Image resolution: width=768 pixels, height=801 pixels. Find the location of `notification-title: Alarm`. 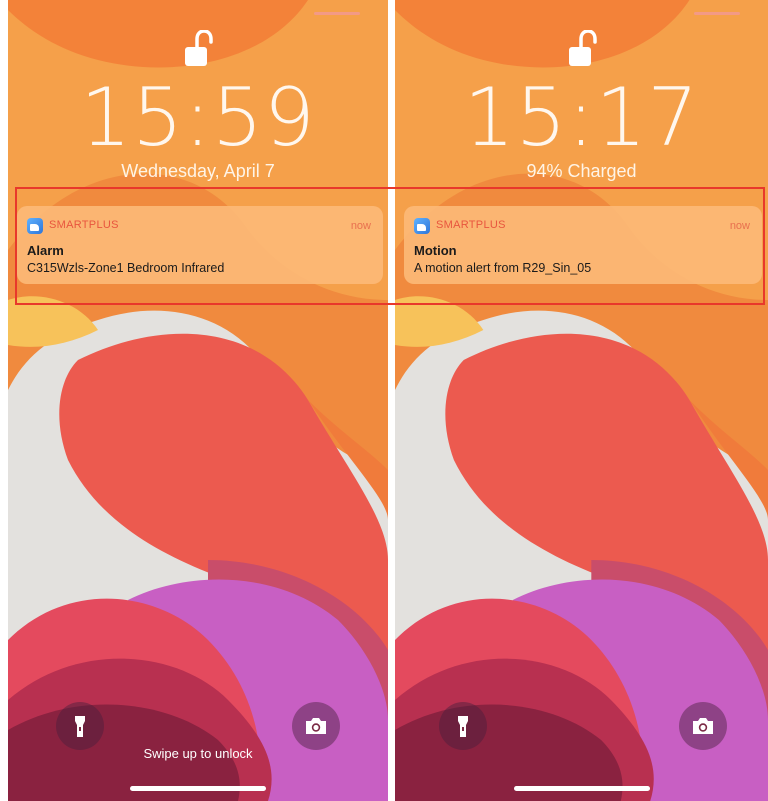

notification-title: Alarm is located at coordinates (45, 250).